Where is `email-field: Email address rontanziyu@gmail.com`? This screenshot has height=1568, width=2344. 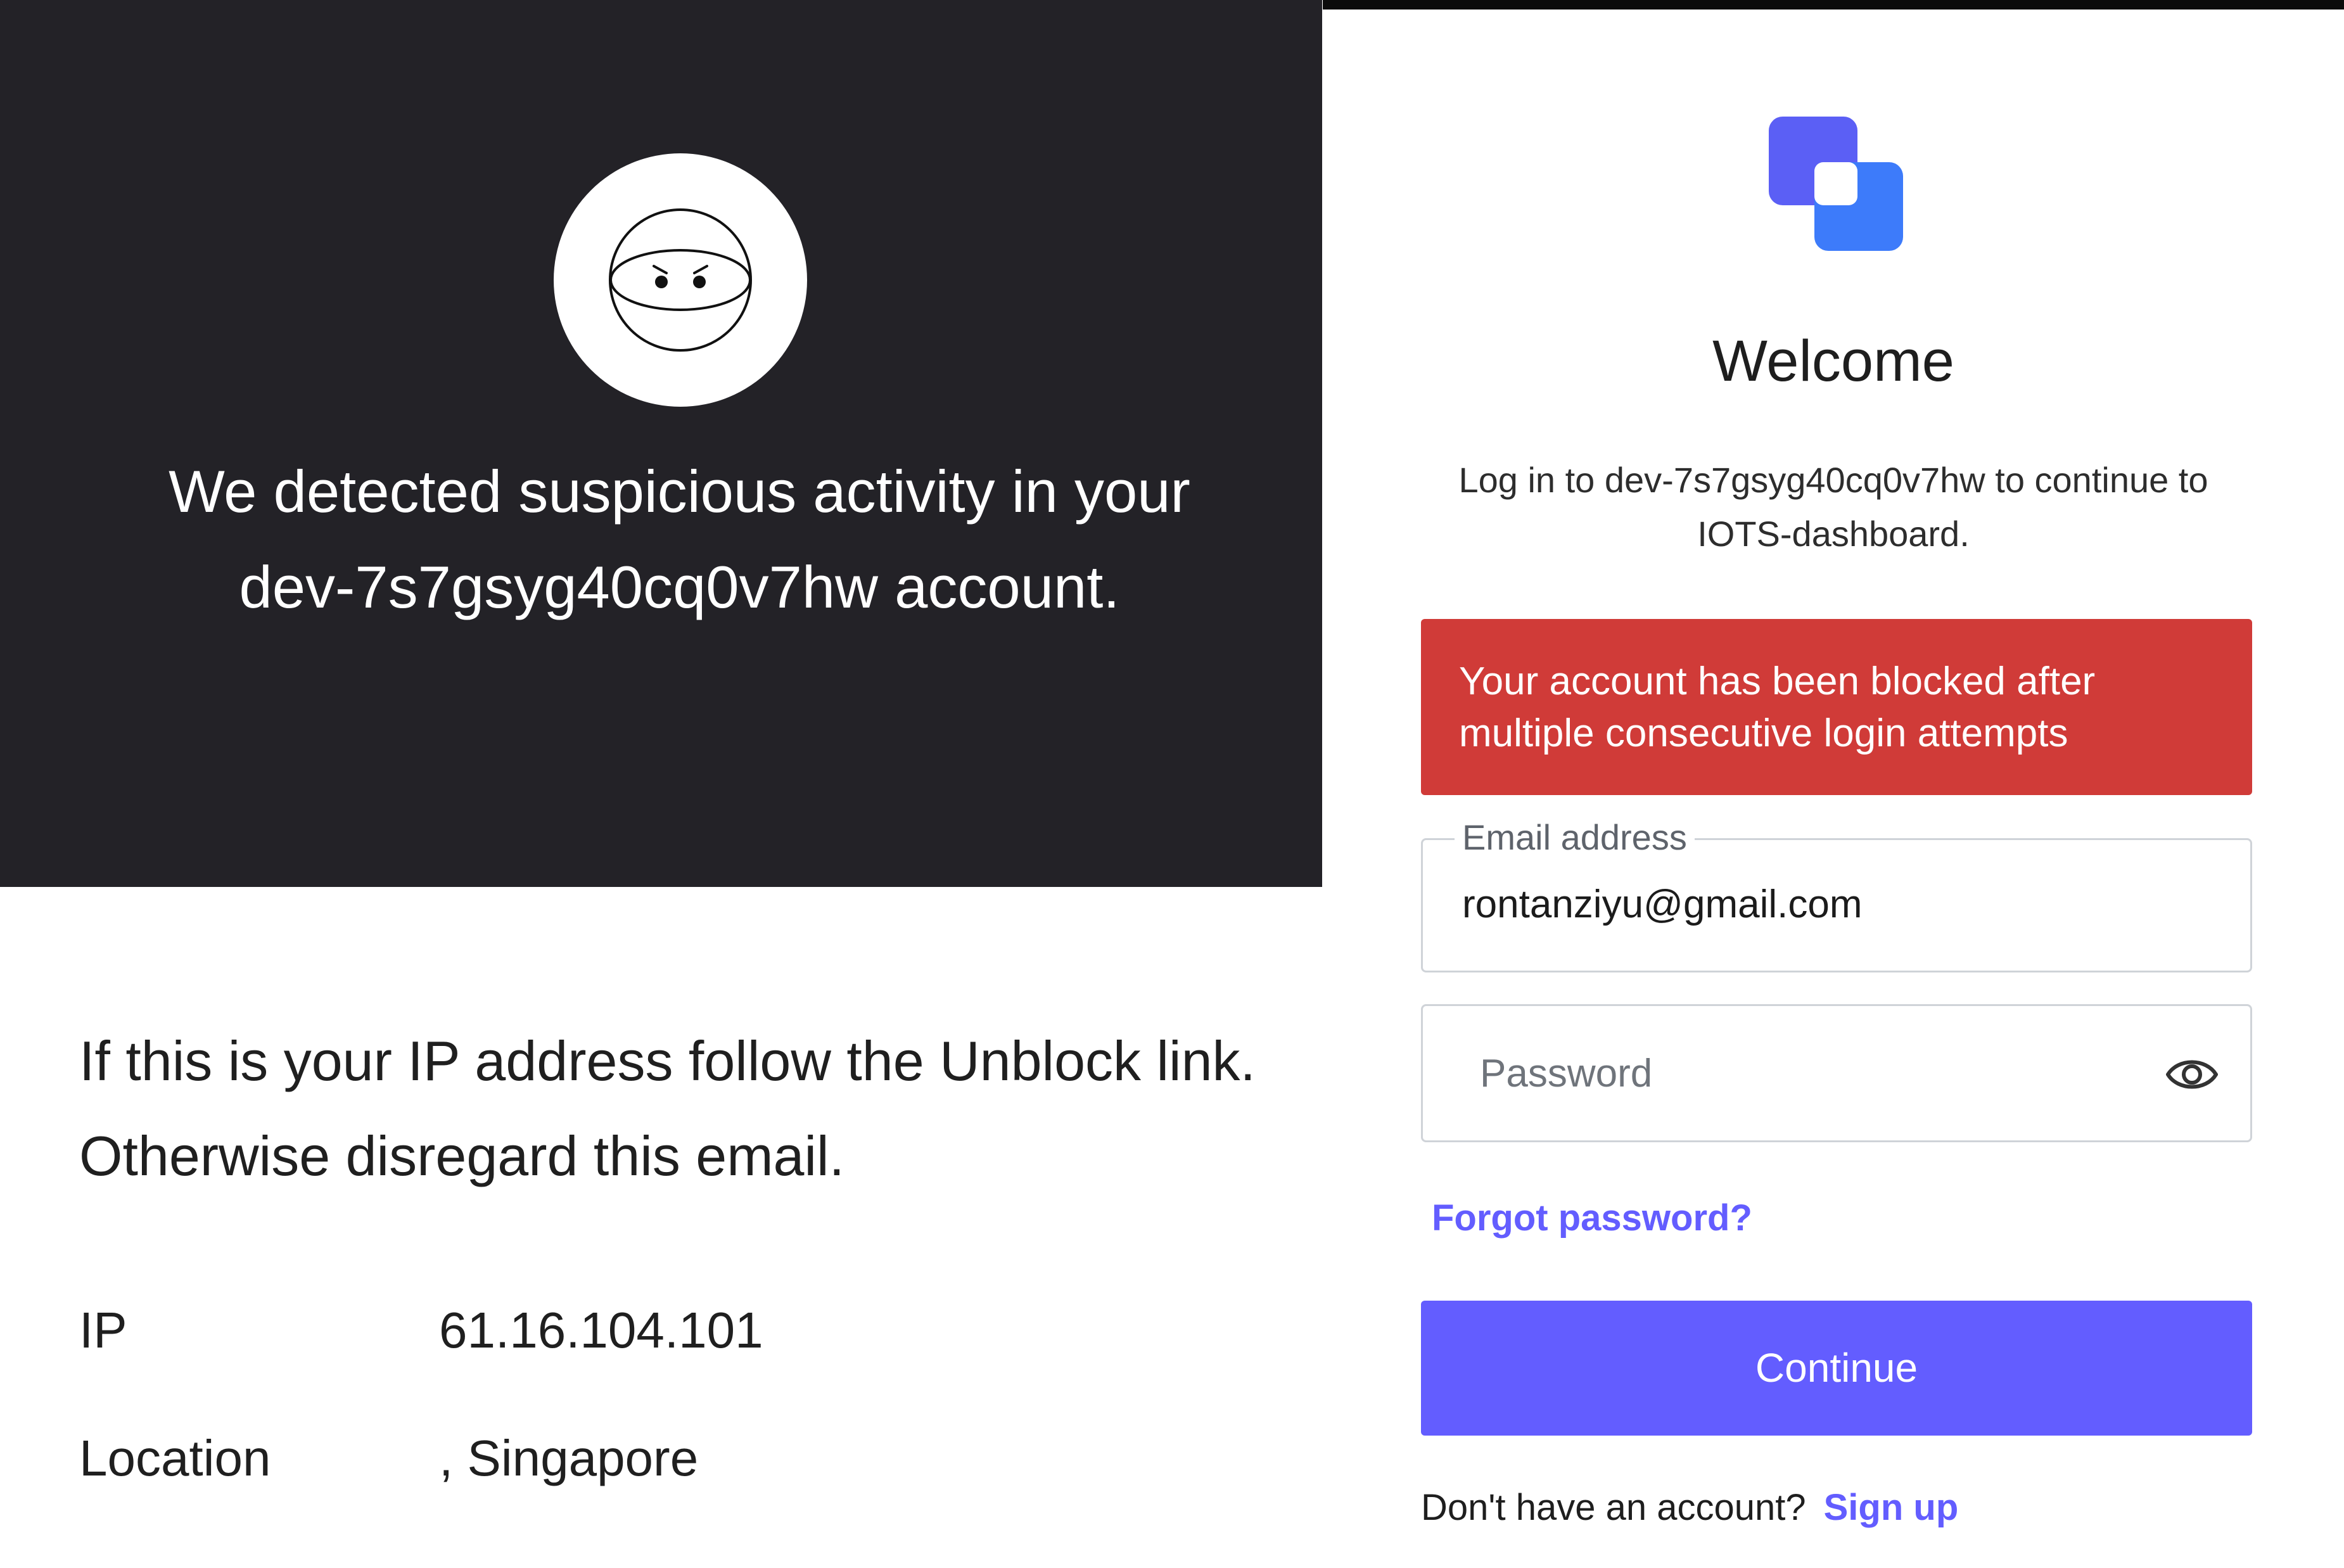 email-field: Email address rontanziyu@gmail.com is located at coordinates (1836, 892).